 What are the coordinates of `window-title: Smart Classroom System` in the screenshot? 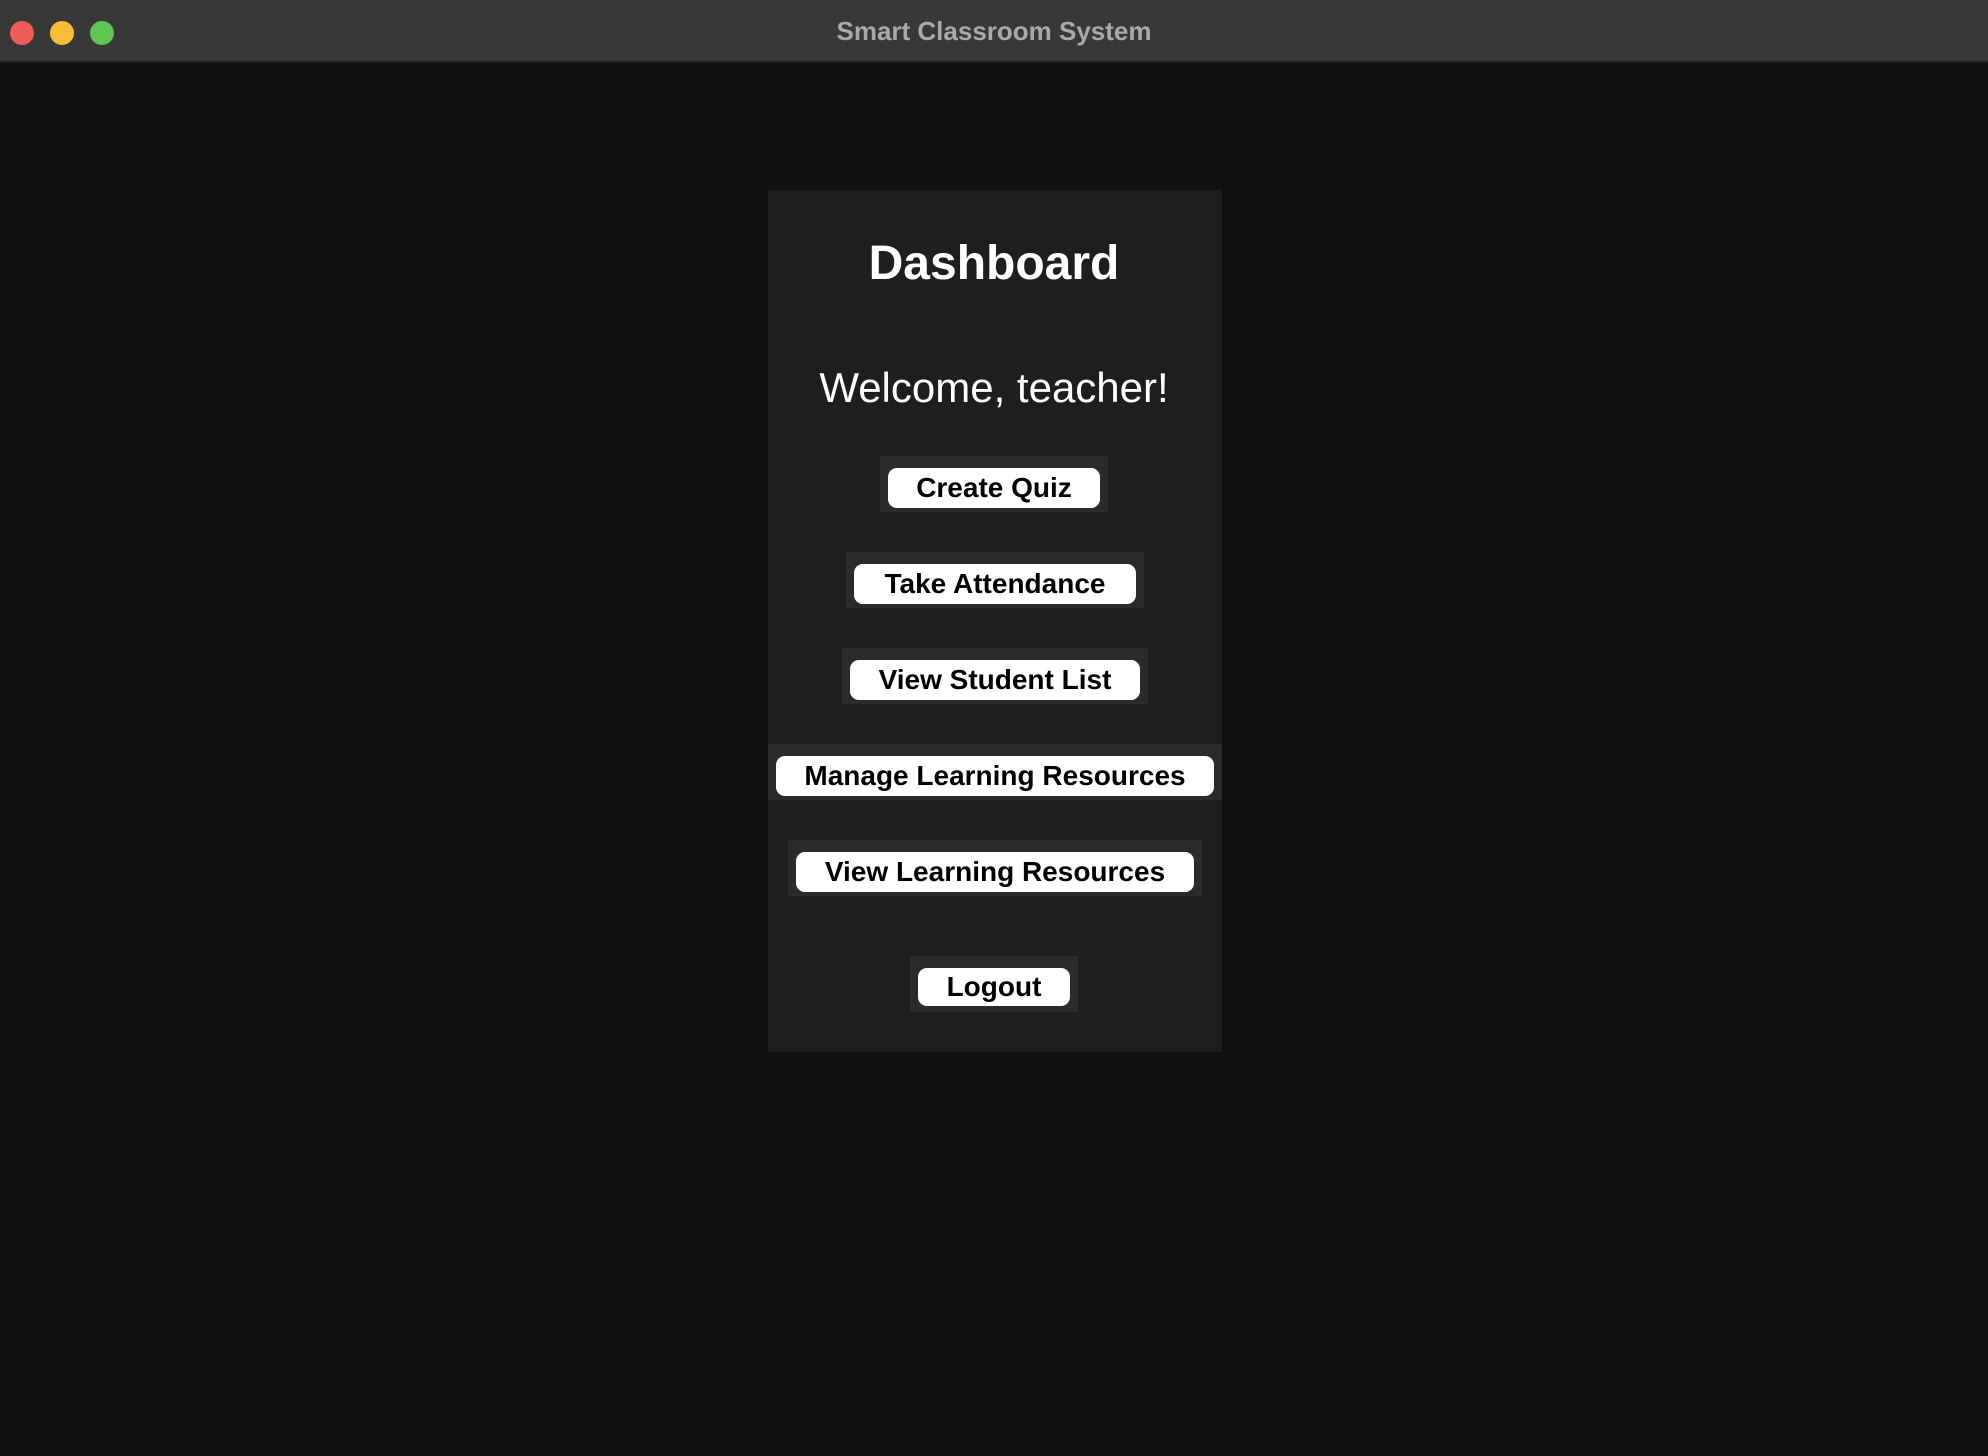 It's located at (994, 31).